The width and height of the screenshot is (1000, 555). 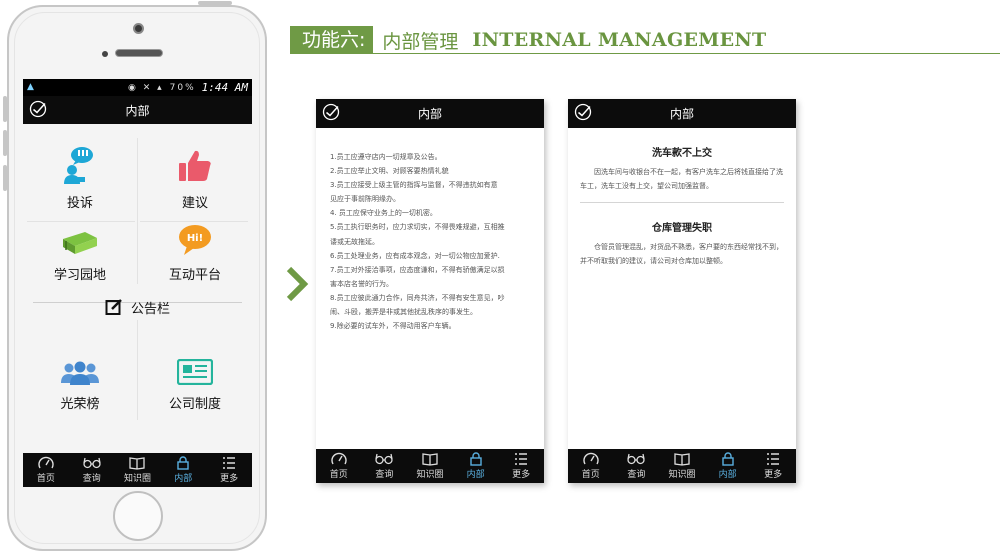 I want to click on function-grid: 投诉 建议 学习园地 Hi! 互动平台 公告栏 光荣榜 公司制度, so click(x=137, y=290).